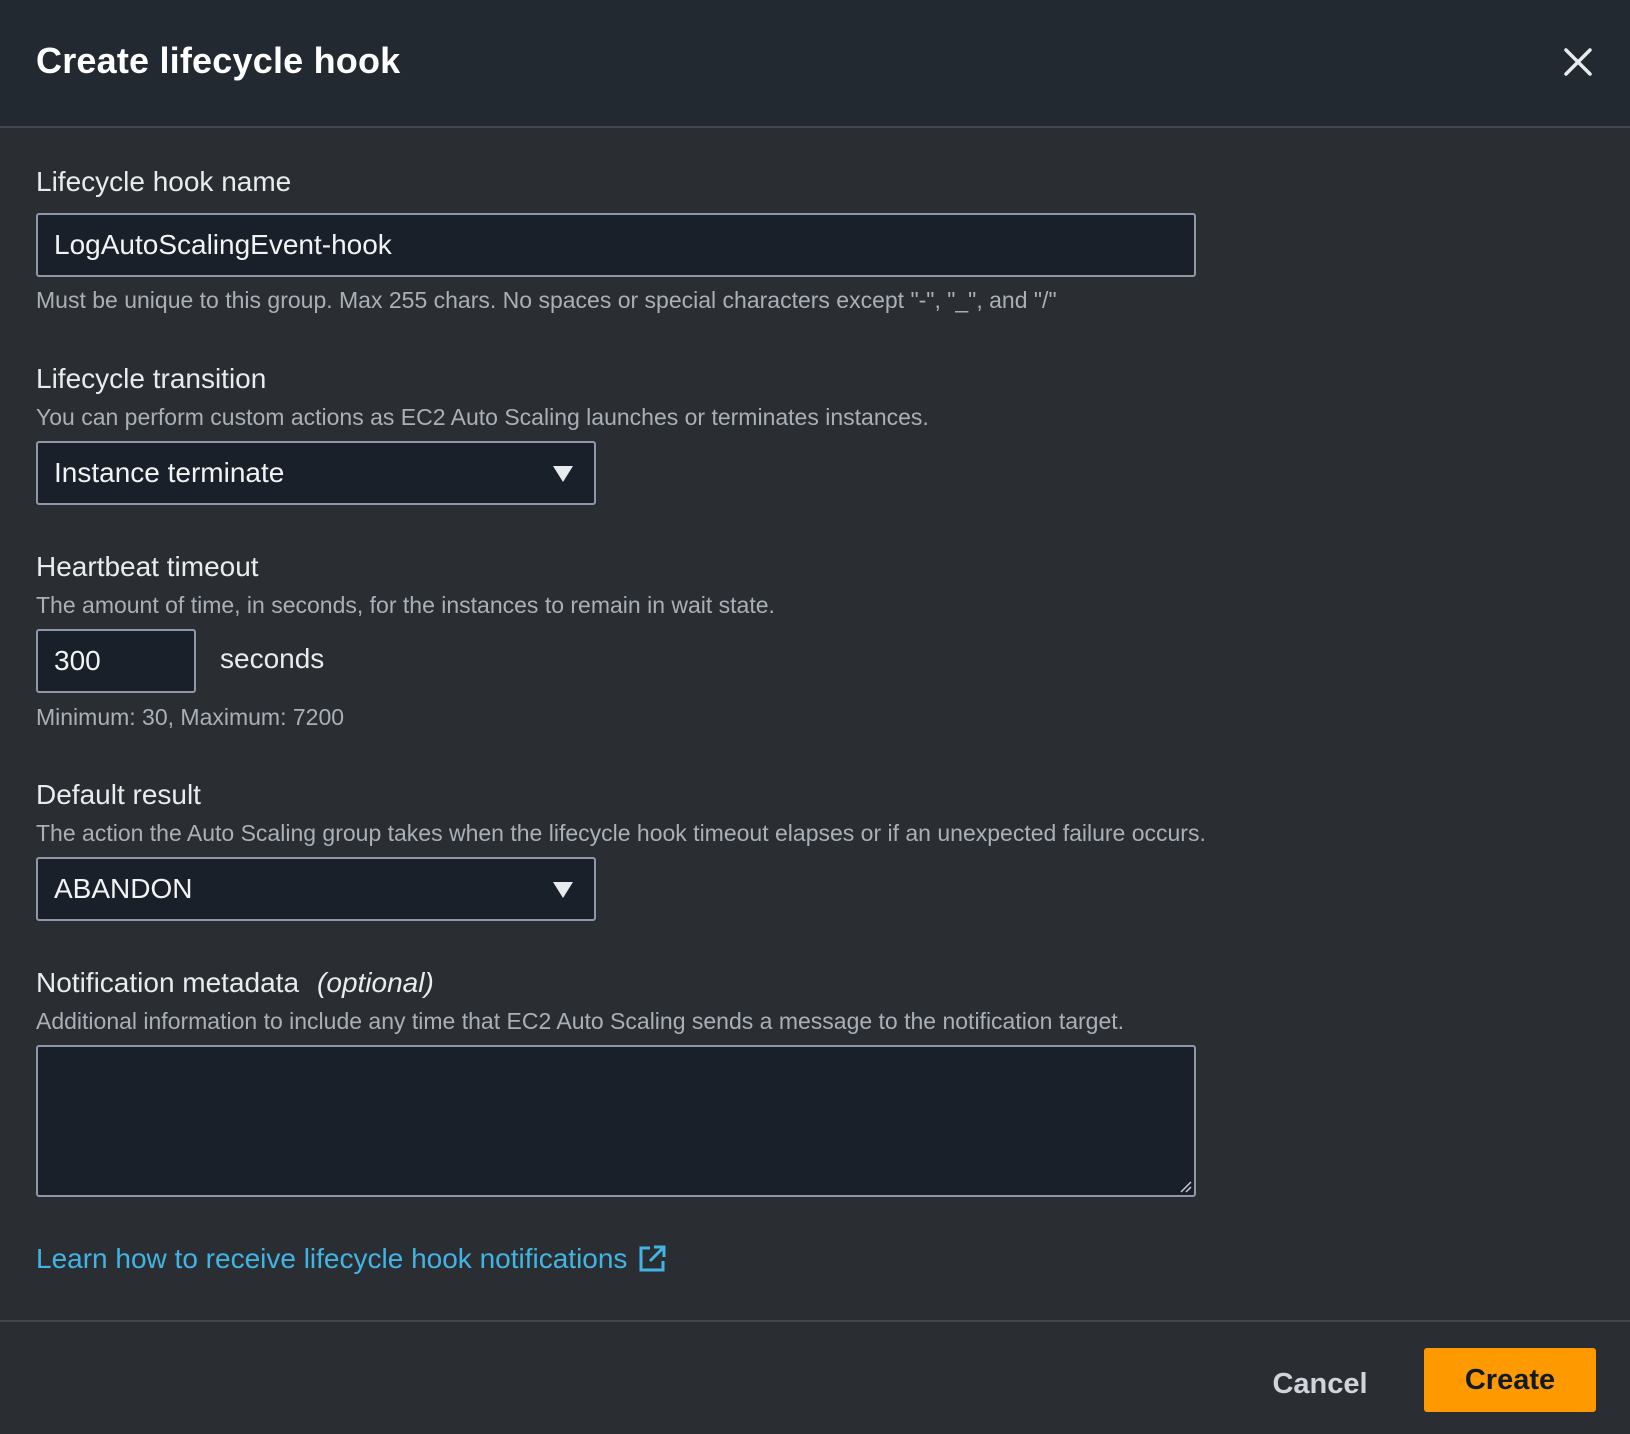 This screenshot has width=1630, height=1434. I want to click on heartbeat-timeout-input, so click(116, 661).